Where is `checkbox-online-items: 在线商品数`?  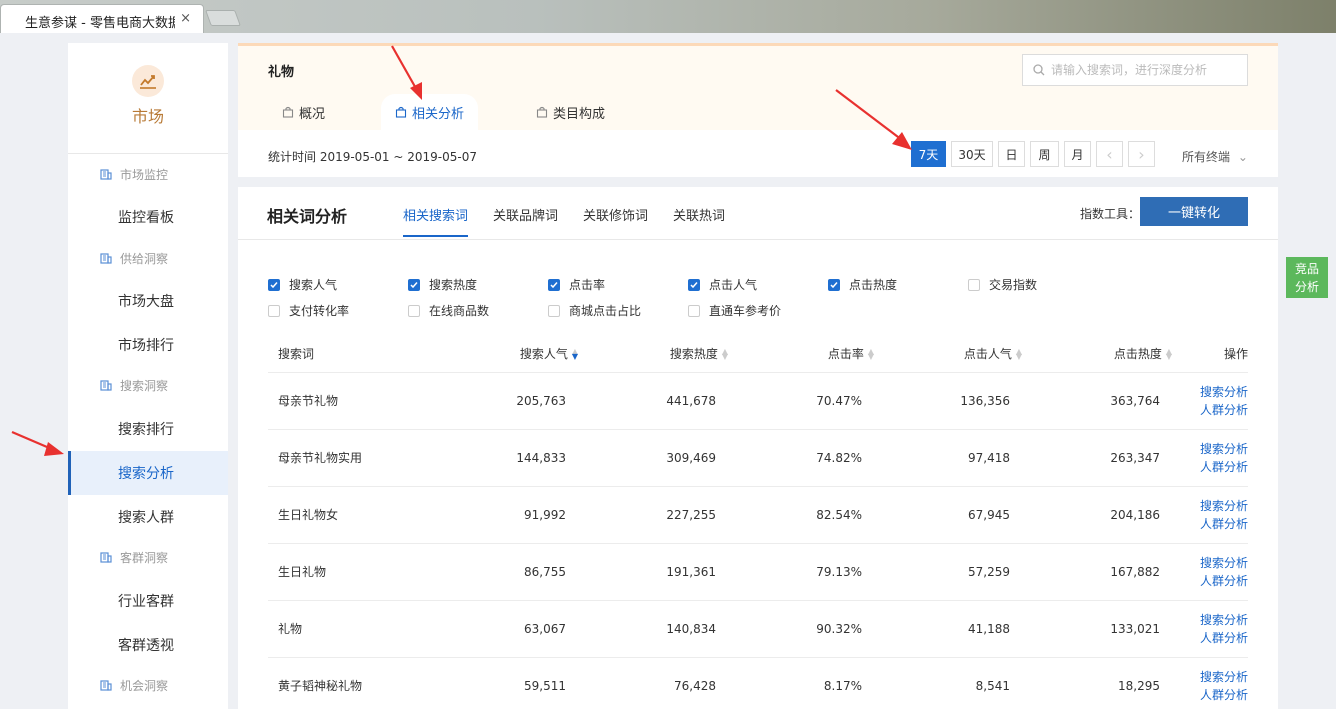 checkbox-online-items: 在线商品数 is located at coordinates (448, 310).